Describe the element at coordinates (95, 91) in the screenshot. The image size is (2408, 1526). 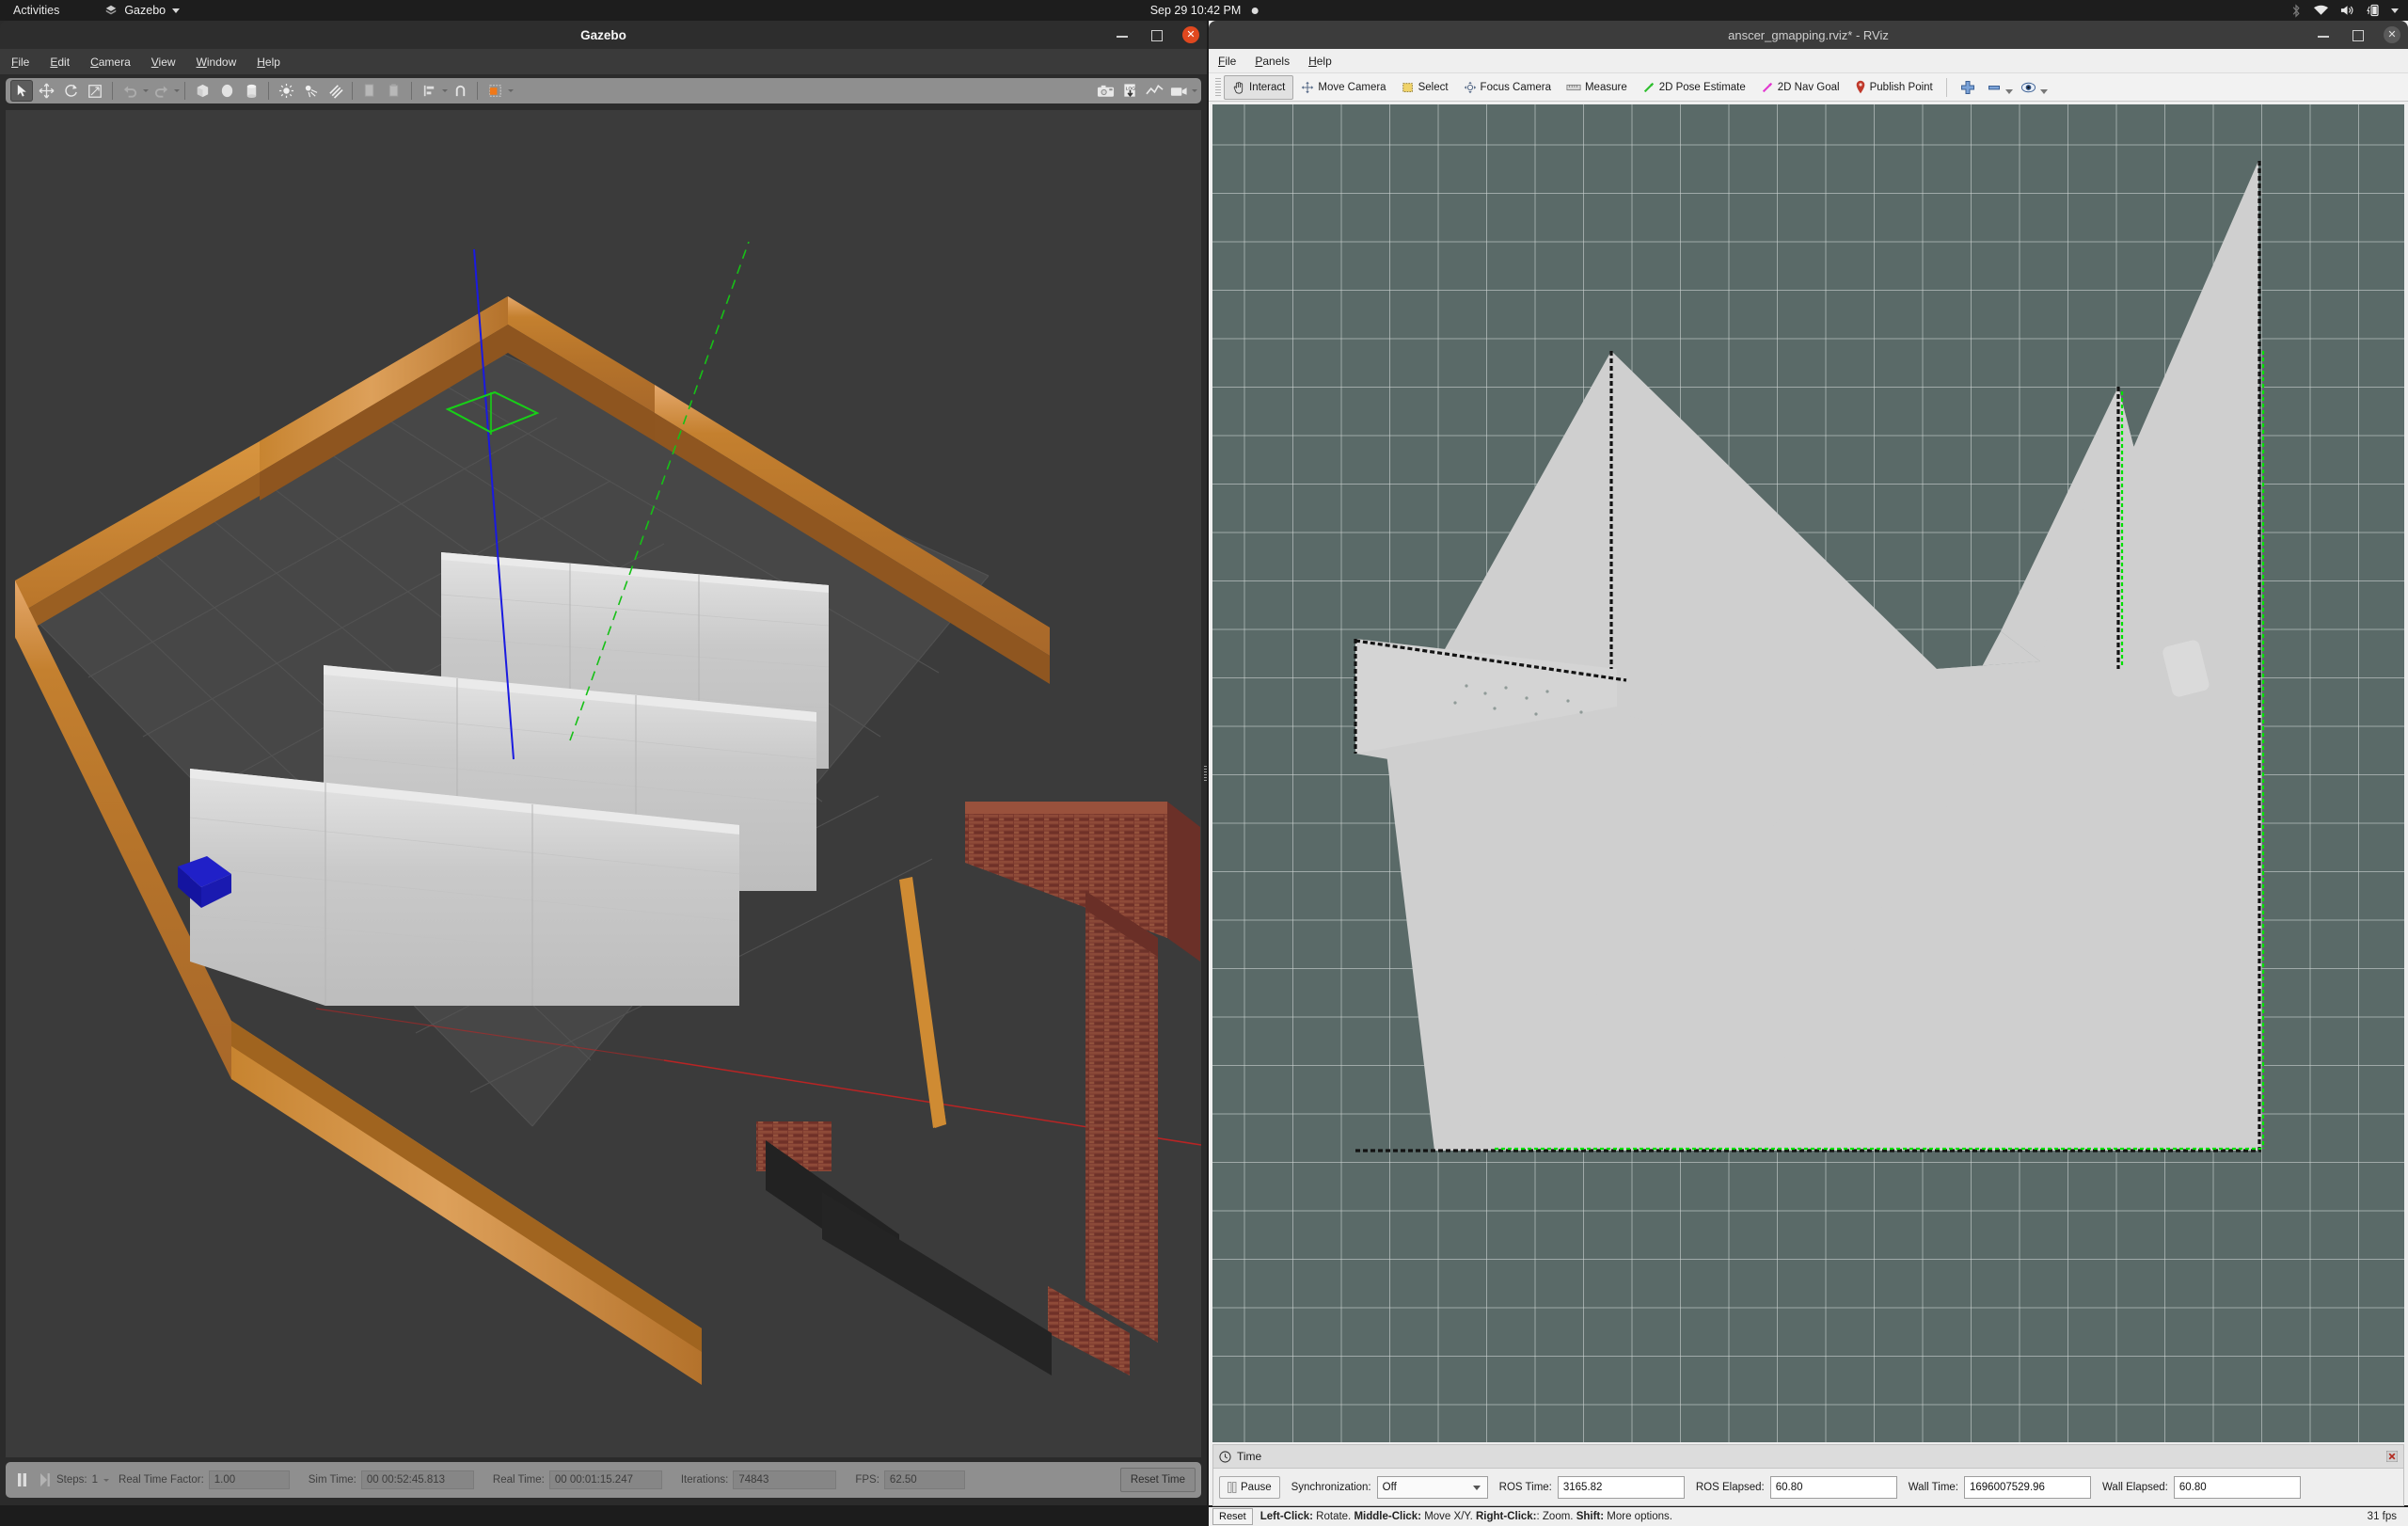
I see `scale-mode-icon` at that location.